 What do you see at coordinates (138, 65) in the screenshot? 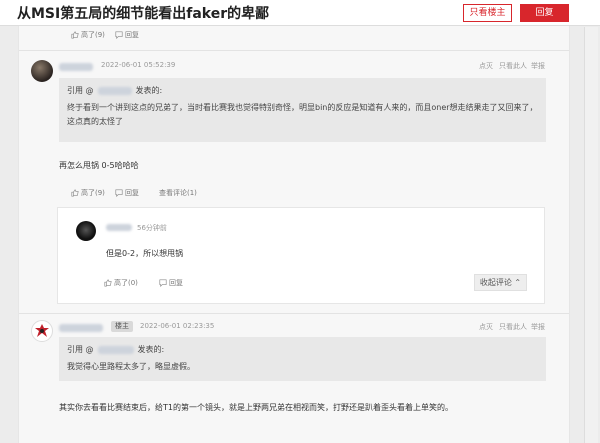
I see `post-time: 2022-06-01 05:52:39` at bounding box center [138, 65].